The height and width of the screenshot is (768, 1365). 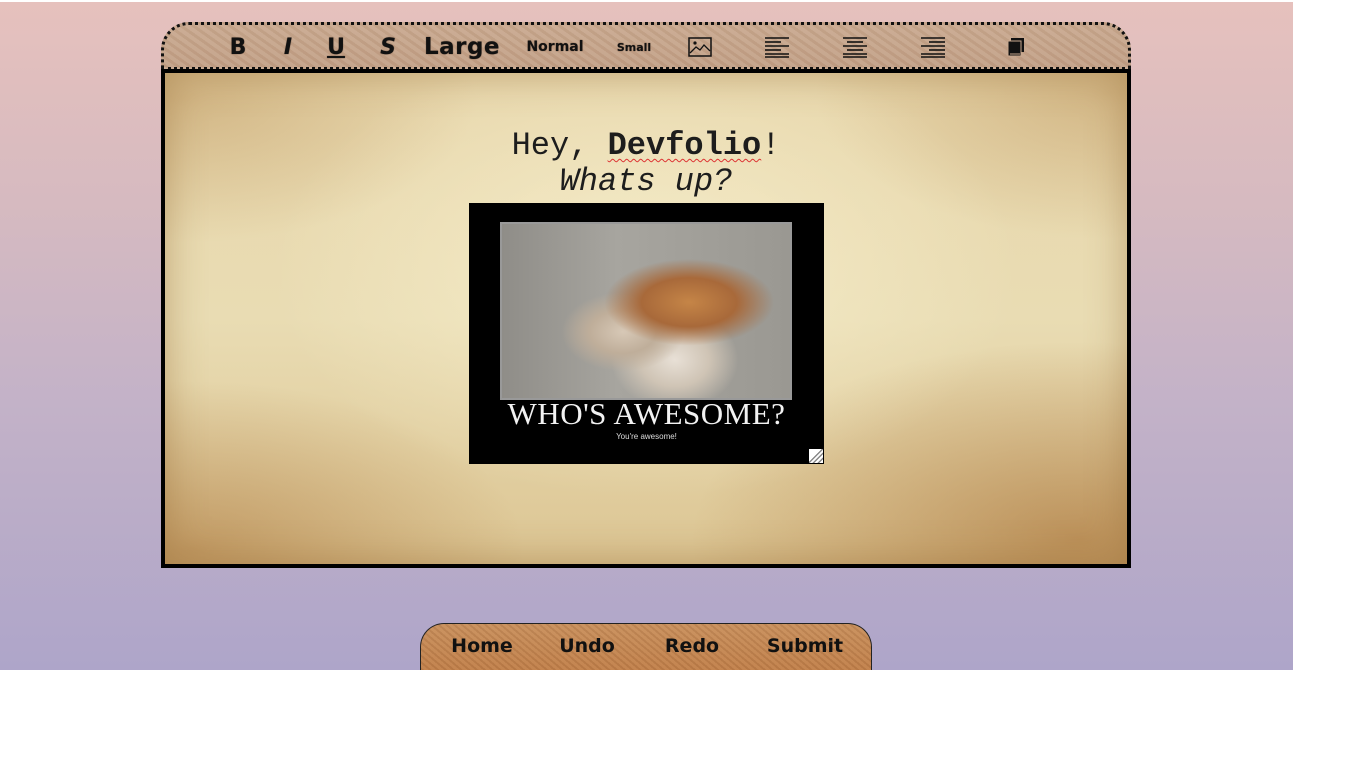 I want to click on redo-button: Redo, so click(x=692, y=646).